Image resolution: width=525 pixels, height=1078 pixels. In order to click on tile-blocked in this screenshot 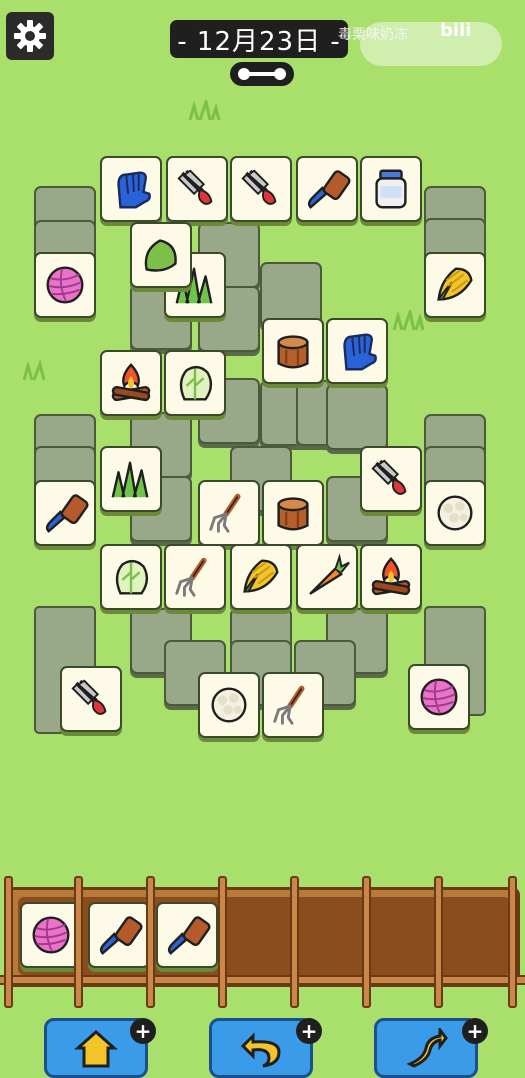, I will do `click(357, 417)`.